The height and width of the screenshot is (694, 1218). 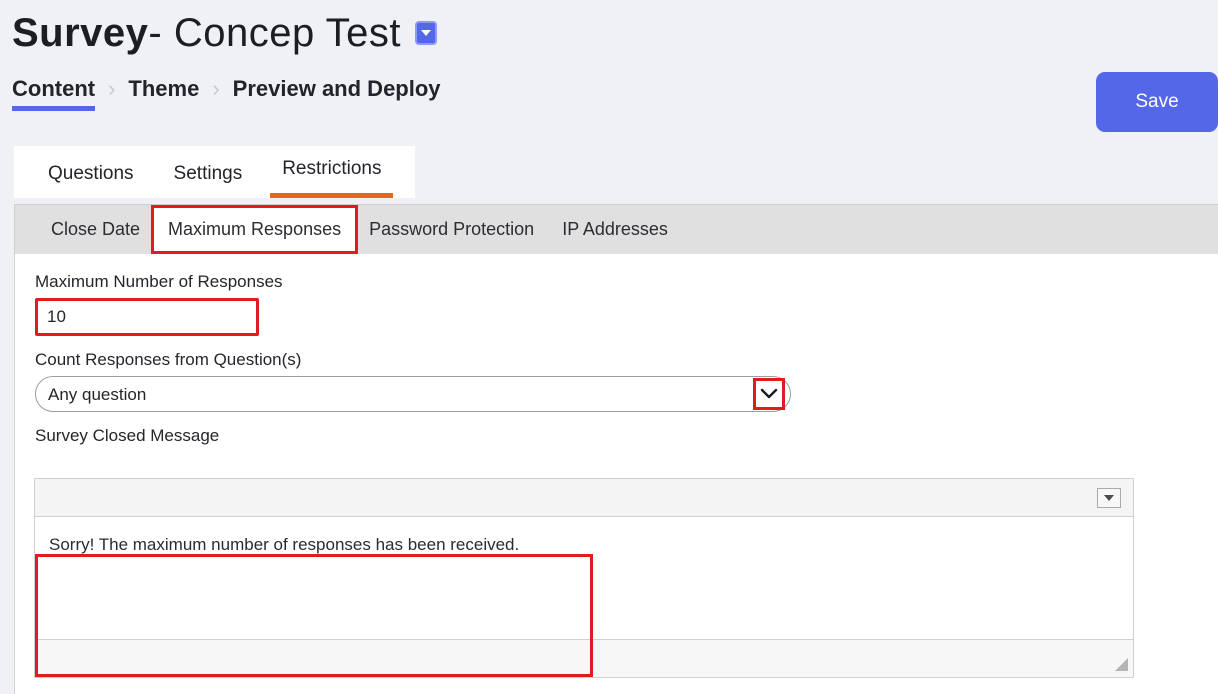 What do you see at coordinates (163, 91) in the screenshot?
I see `breadcrumb-item-theme: Theme` at bounding box center [163, 91].